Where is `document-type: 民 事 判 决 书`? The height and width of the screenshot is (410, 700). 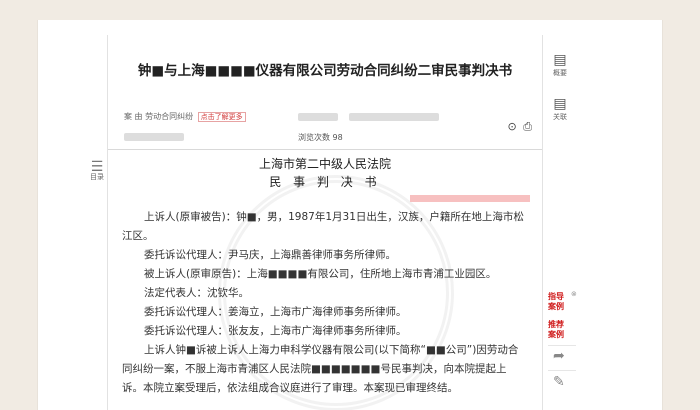
document-type: 民 事 判 决 书 is located at coordinates (325, 182).